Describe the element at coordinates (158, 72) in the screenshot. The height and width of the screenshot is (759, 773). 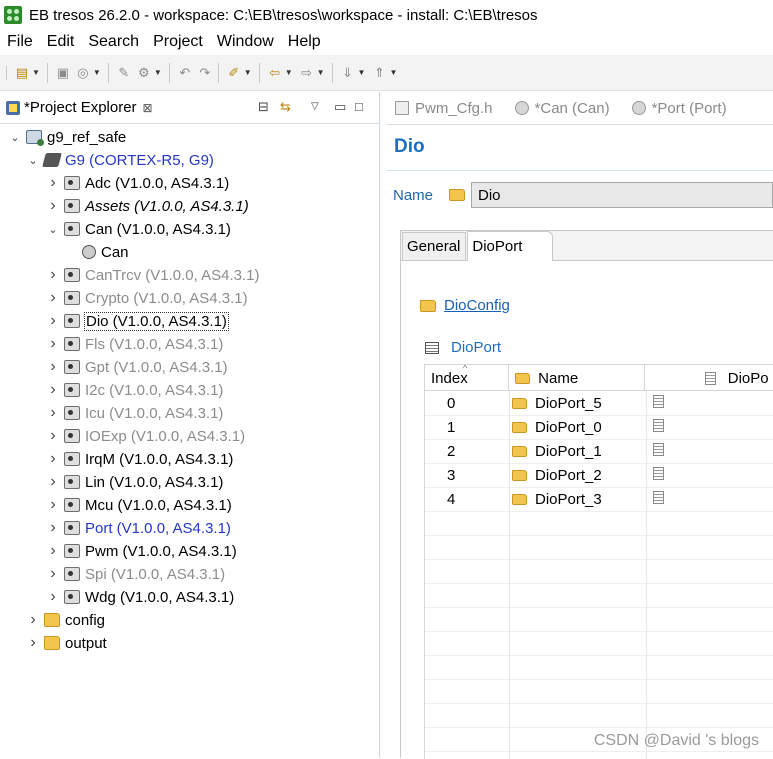
I see `generate-dropdown-icon: ▼` at that location.